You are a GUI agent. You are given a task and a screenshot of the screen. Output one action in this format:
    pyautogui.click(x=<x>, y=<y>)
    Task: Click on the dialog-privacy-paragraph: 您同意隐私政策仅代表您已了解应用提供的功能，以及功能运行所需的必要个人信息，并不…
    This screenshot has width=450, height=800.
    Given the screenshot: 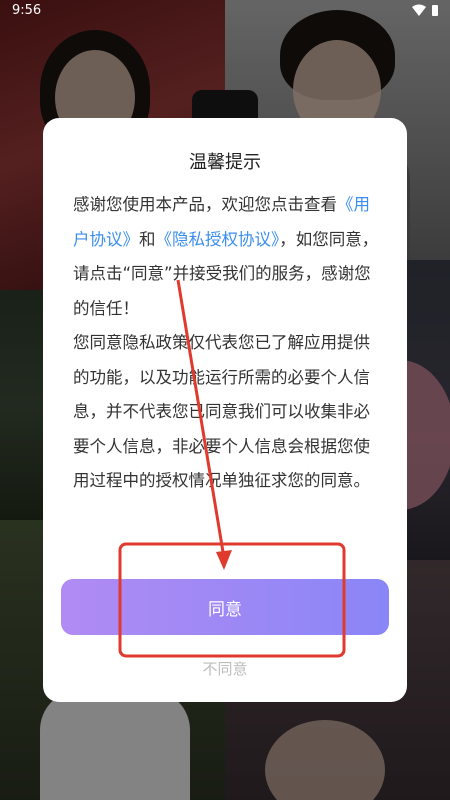 What is the action you would take?
    pyautogui.click(x=221, y=411)
    